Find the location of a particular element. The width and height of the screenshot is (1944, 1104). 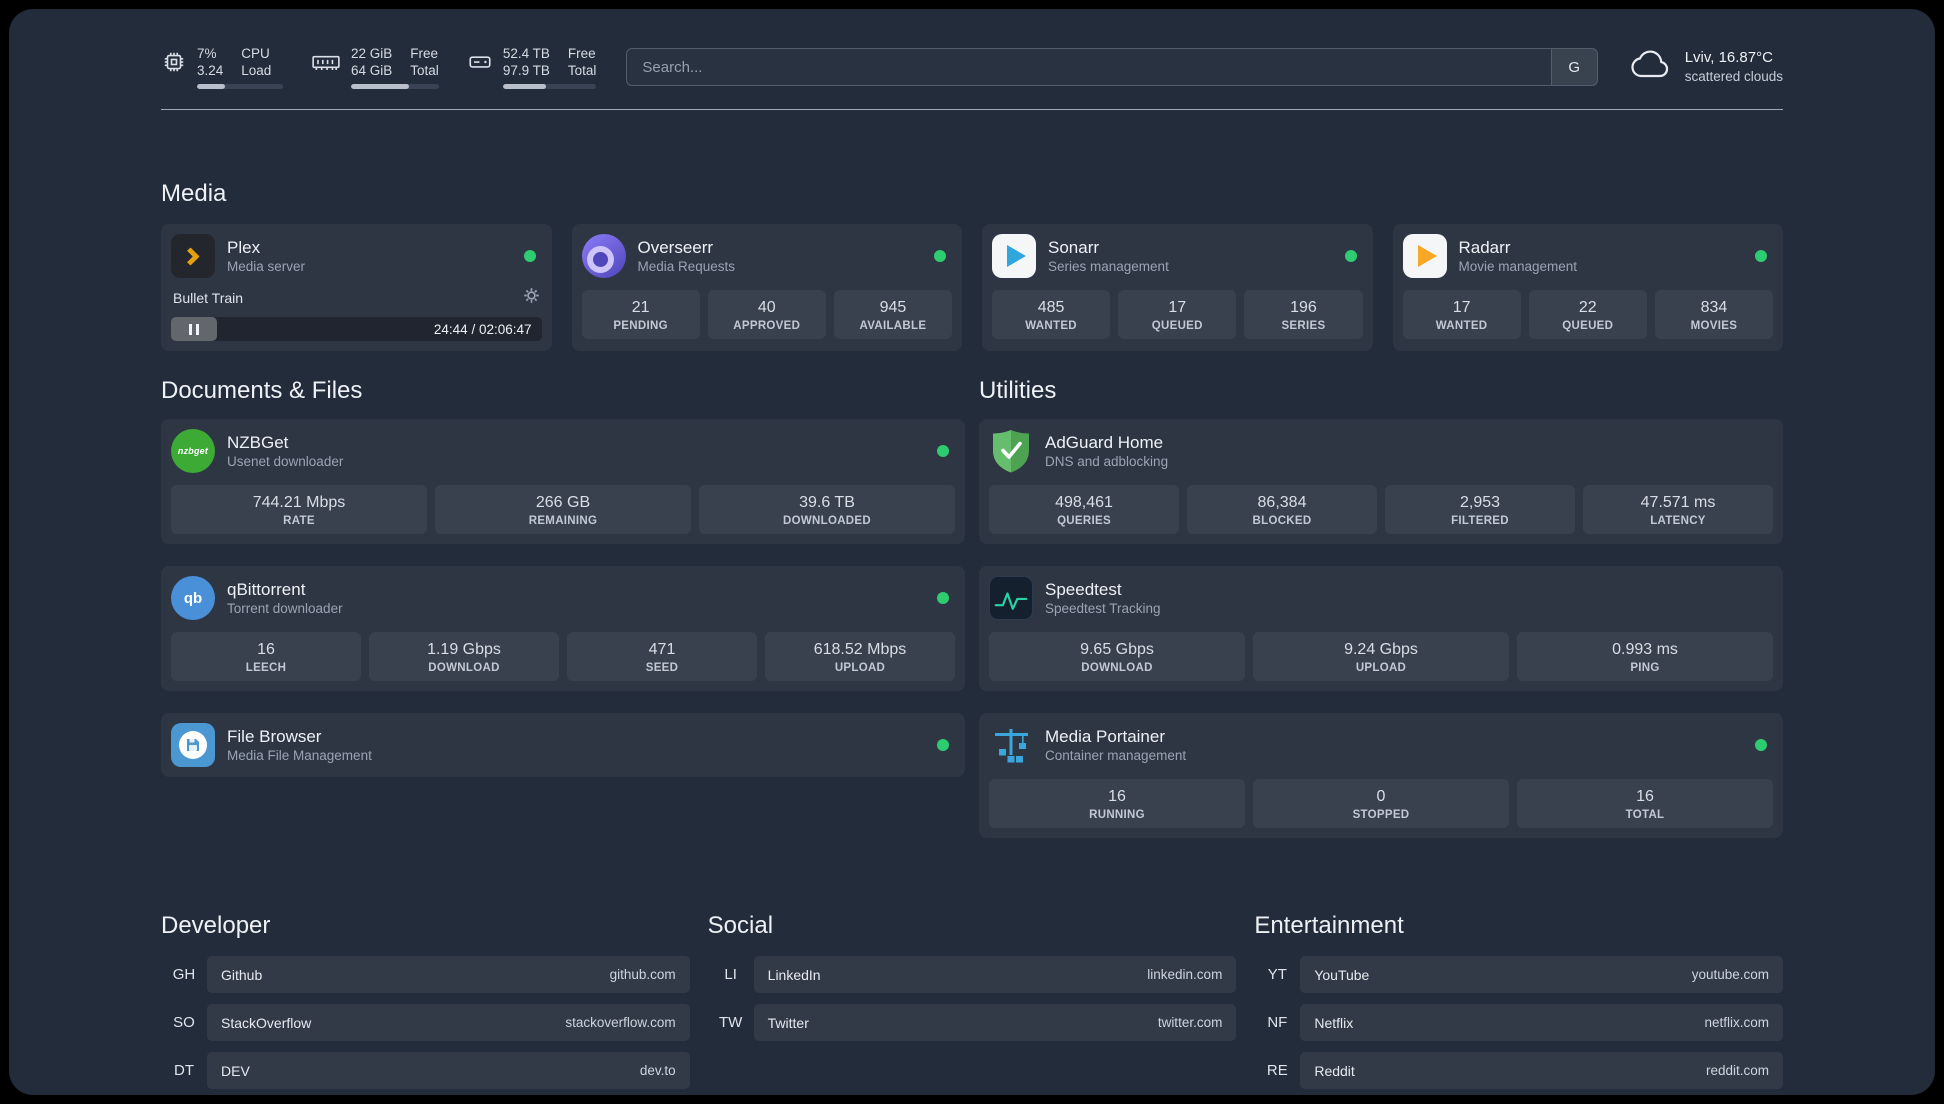

stat-tile: 2,953 FILTERED is located at coordinates (1480, 509).